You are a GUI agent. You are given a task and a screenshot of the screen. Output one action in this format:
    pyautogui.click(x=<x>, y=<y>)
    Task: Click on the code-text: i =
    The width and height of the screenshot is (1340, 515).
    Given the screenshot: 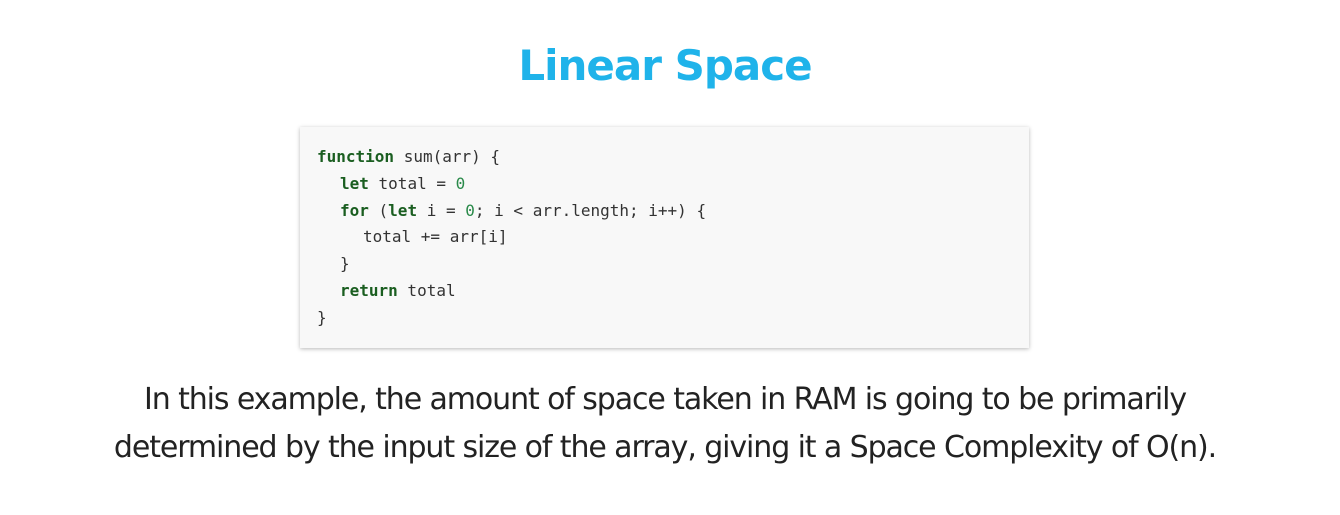 What is the action you would take?
    pyautogui.click(x=441, y=210)
    